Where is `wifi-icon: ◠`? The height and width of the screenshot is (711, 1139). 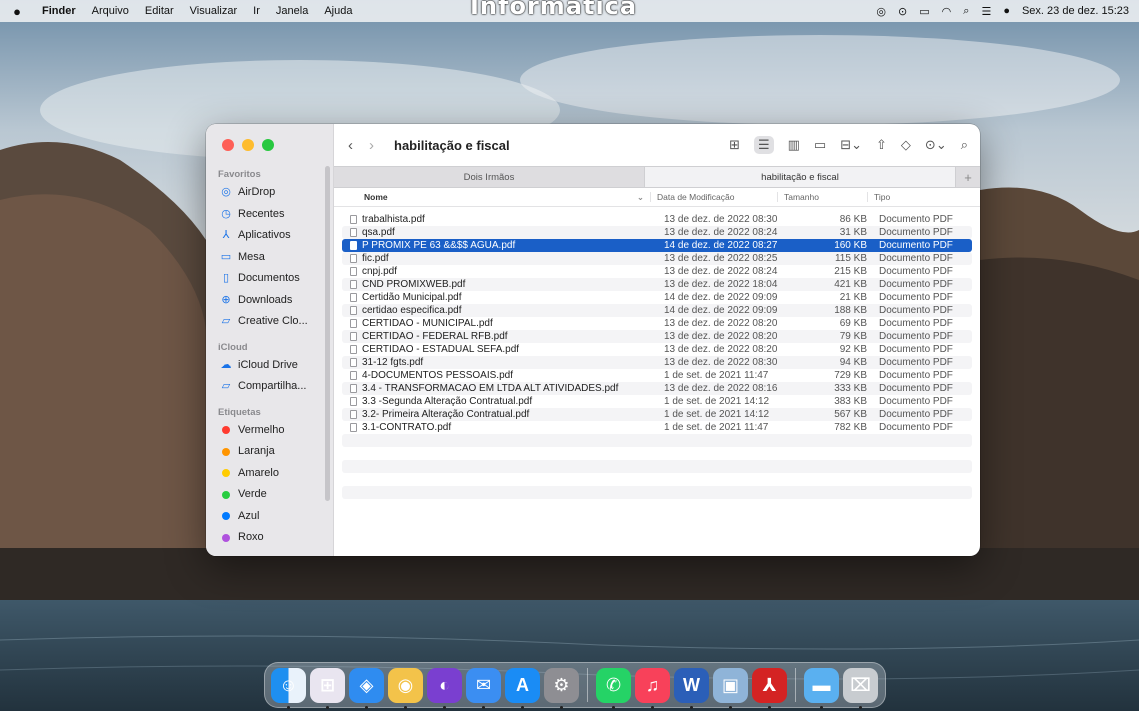
wifi-icon: ◠ is located at coordinates (947, 11).